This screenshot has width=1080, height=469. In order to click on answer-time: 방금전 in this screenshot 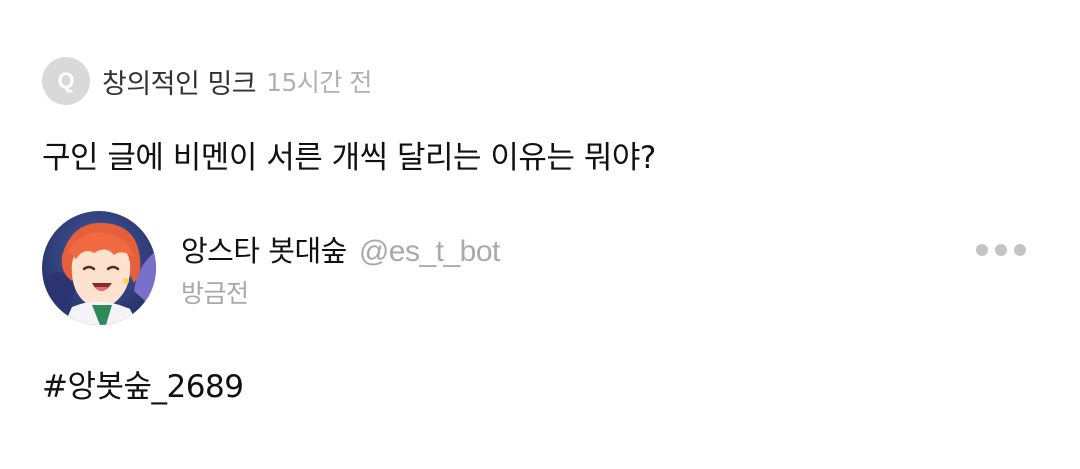, I will do `click(215, 293)`.